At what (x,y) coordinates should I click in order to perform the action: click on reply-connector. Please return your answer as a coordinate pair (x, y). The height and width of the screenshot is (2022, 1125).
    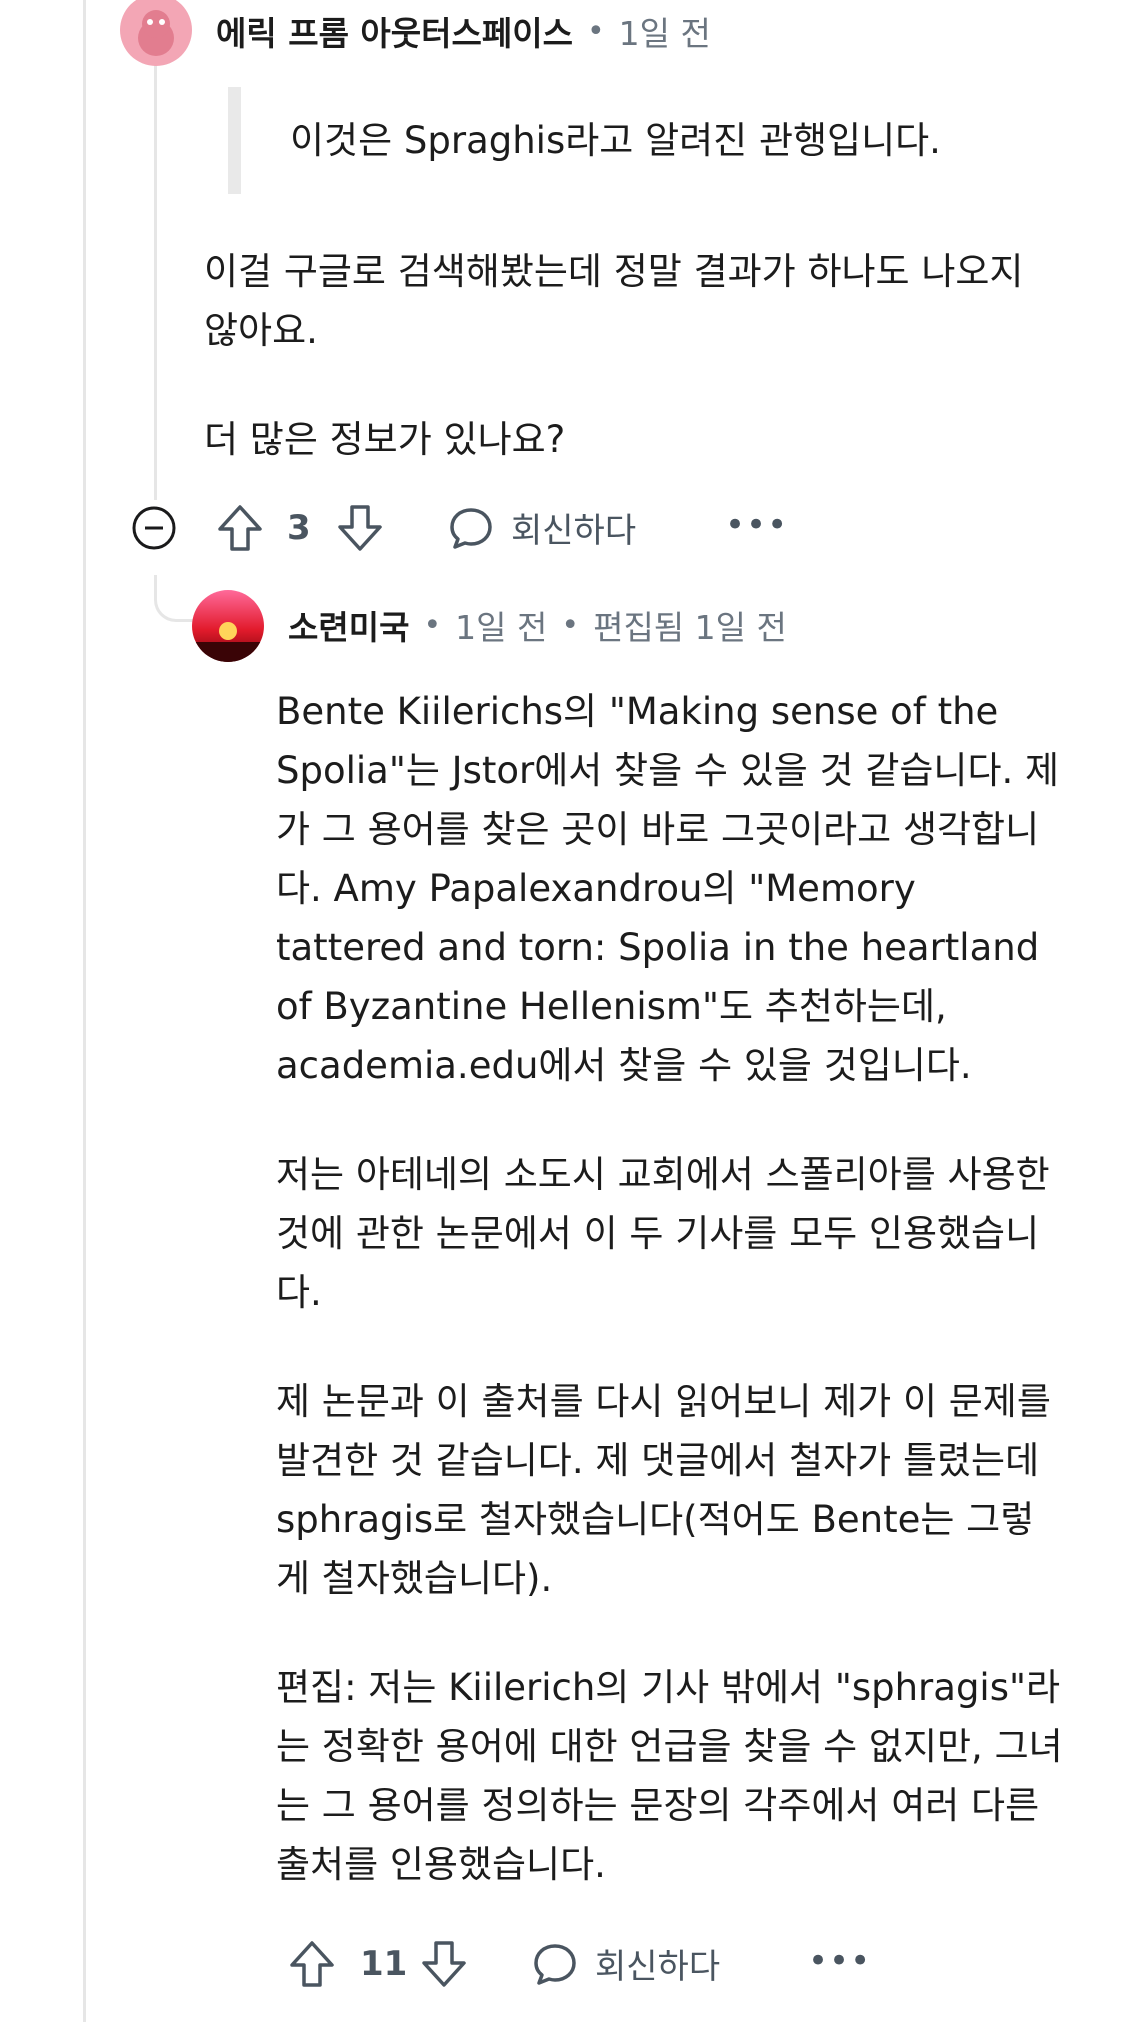
    Looking at the image, I should click on (174, 598).